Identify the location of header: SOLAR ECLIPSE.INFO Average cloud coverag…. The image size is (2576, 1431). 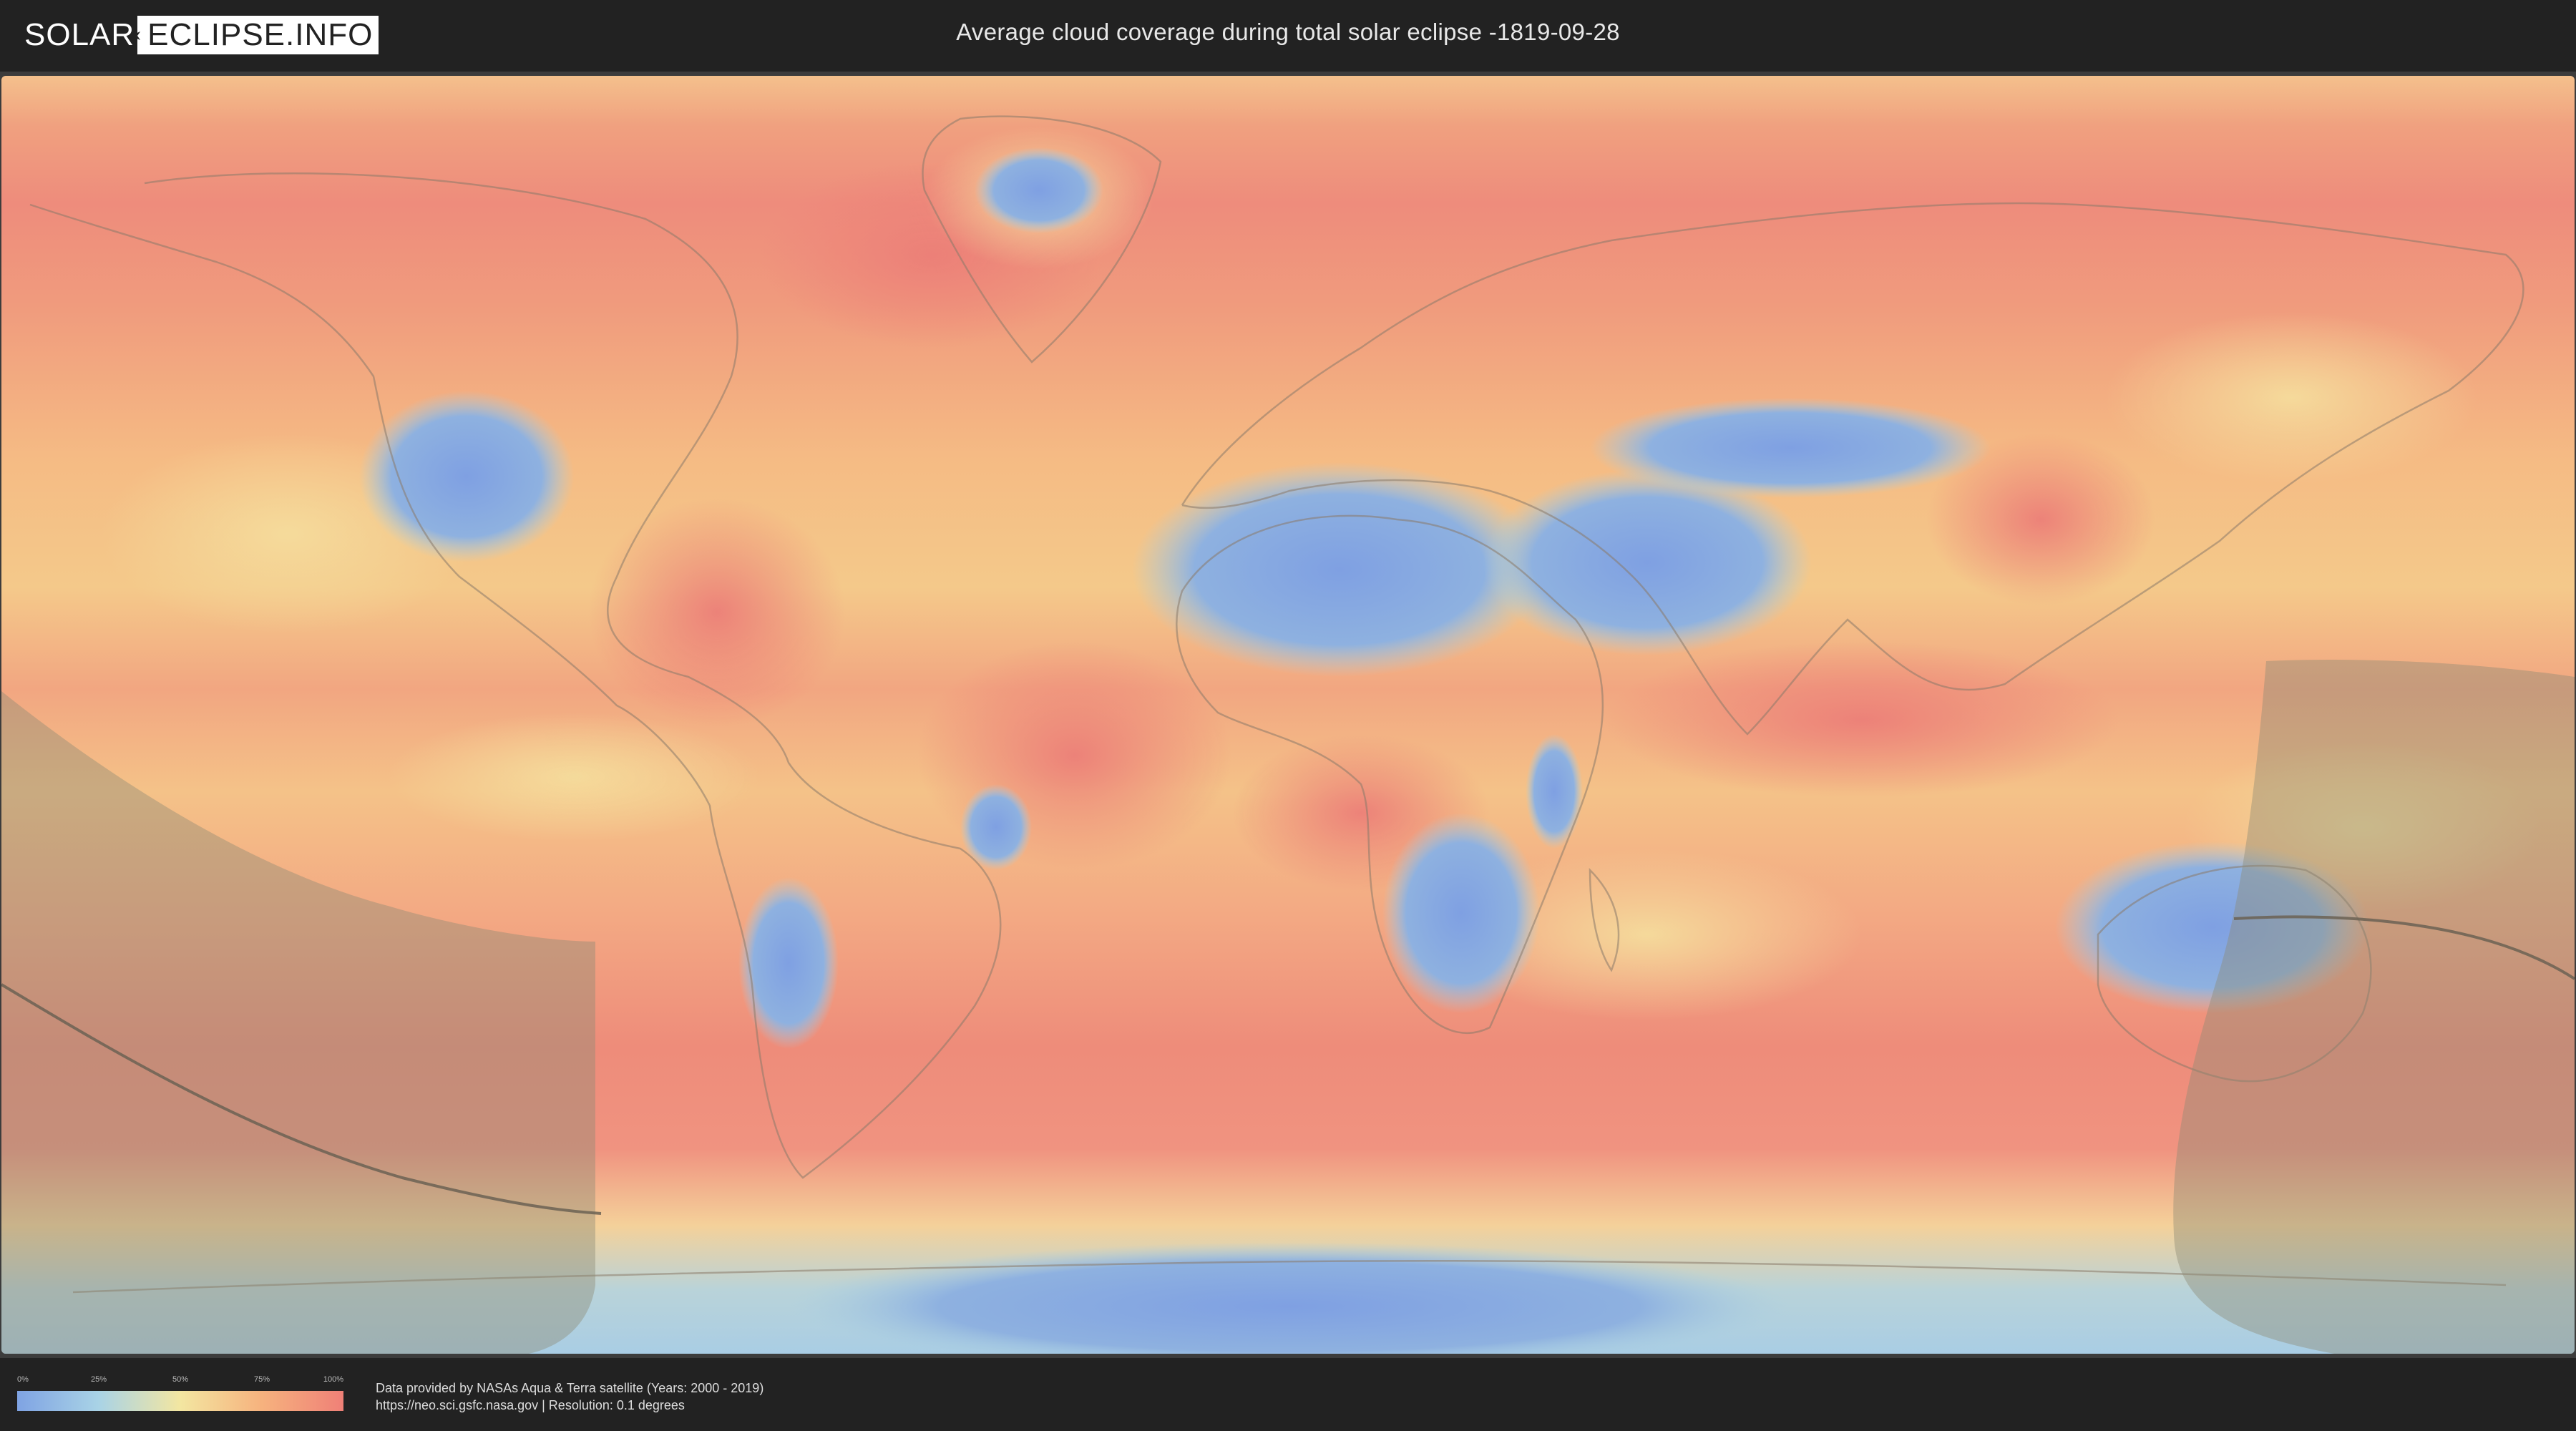
(1288, 36).